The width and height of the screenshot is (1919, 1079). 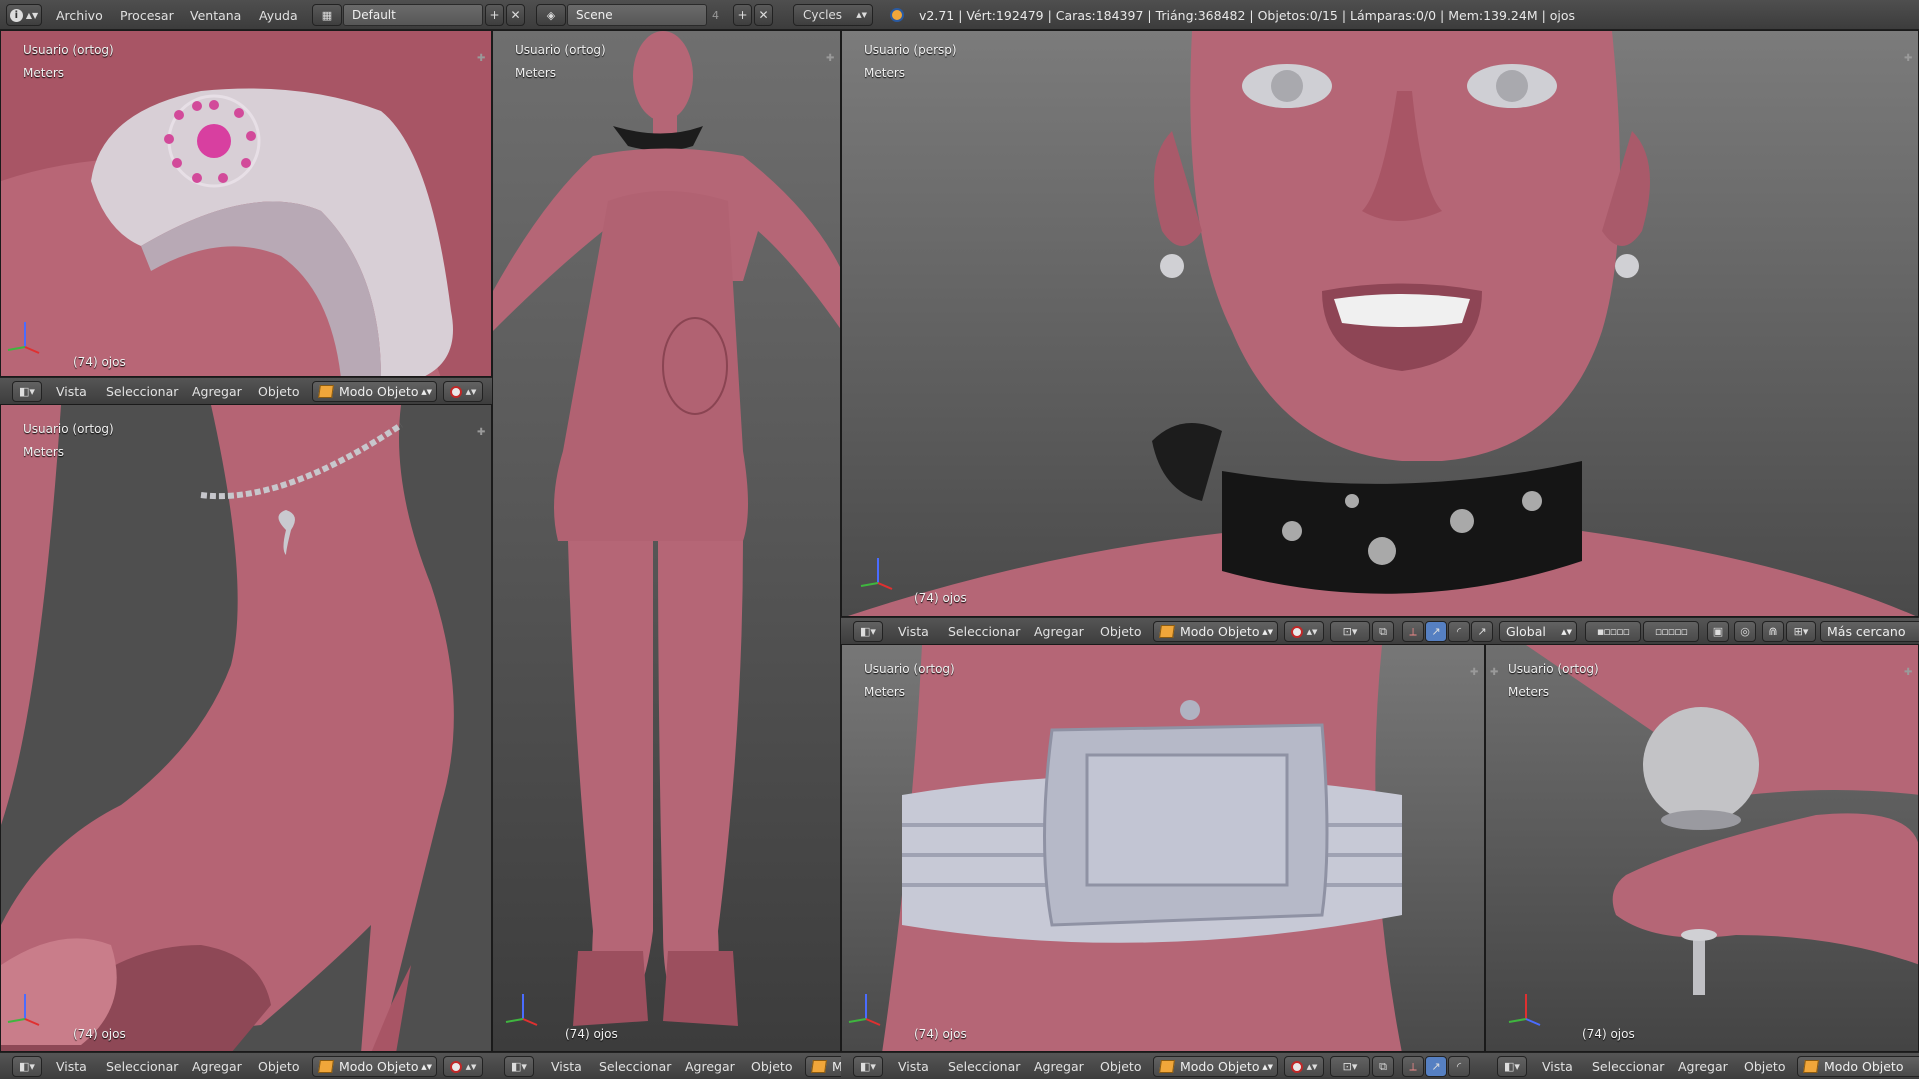 I want to click on scale-manipulator-button: ↗, so click(x=1482, y=631).